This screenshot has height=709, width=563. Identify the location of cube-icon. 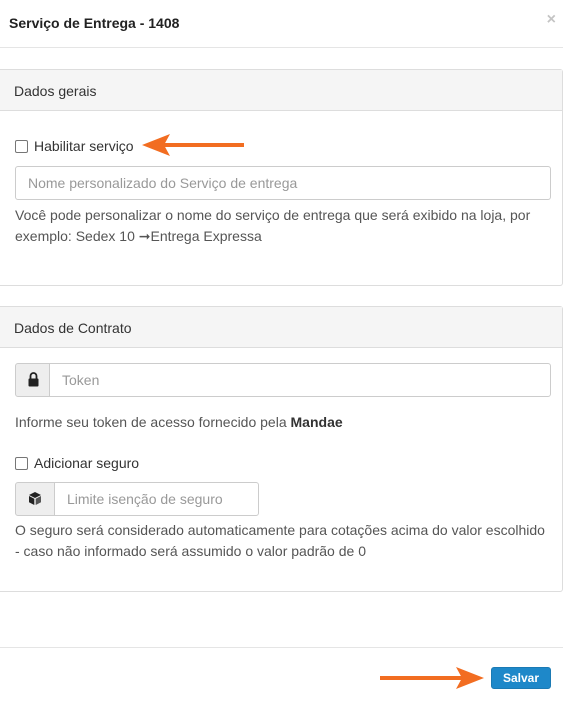
(35, 498).